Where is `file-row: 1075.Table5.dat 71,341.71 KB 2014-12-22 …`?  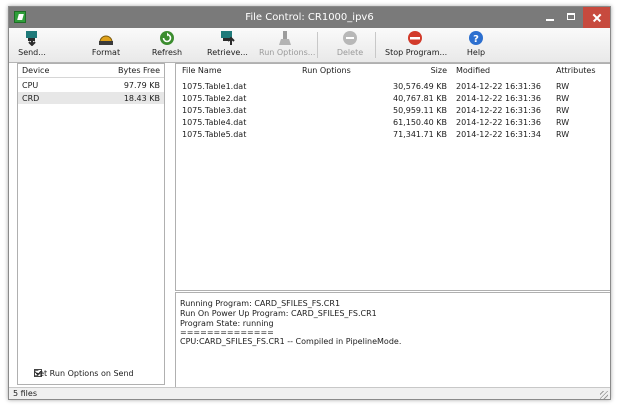 file-row: 1075.Table5.dat 71,341.71 KB 2014-12-22 … is located at coordinates (393, 134).